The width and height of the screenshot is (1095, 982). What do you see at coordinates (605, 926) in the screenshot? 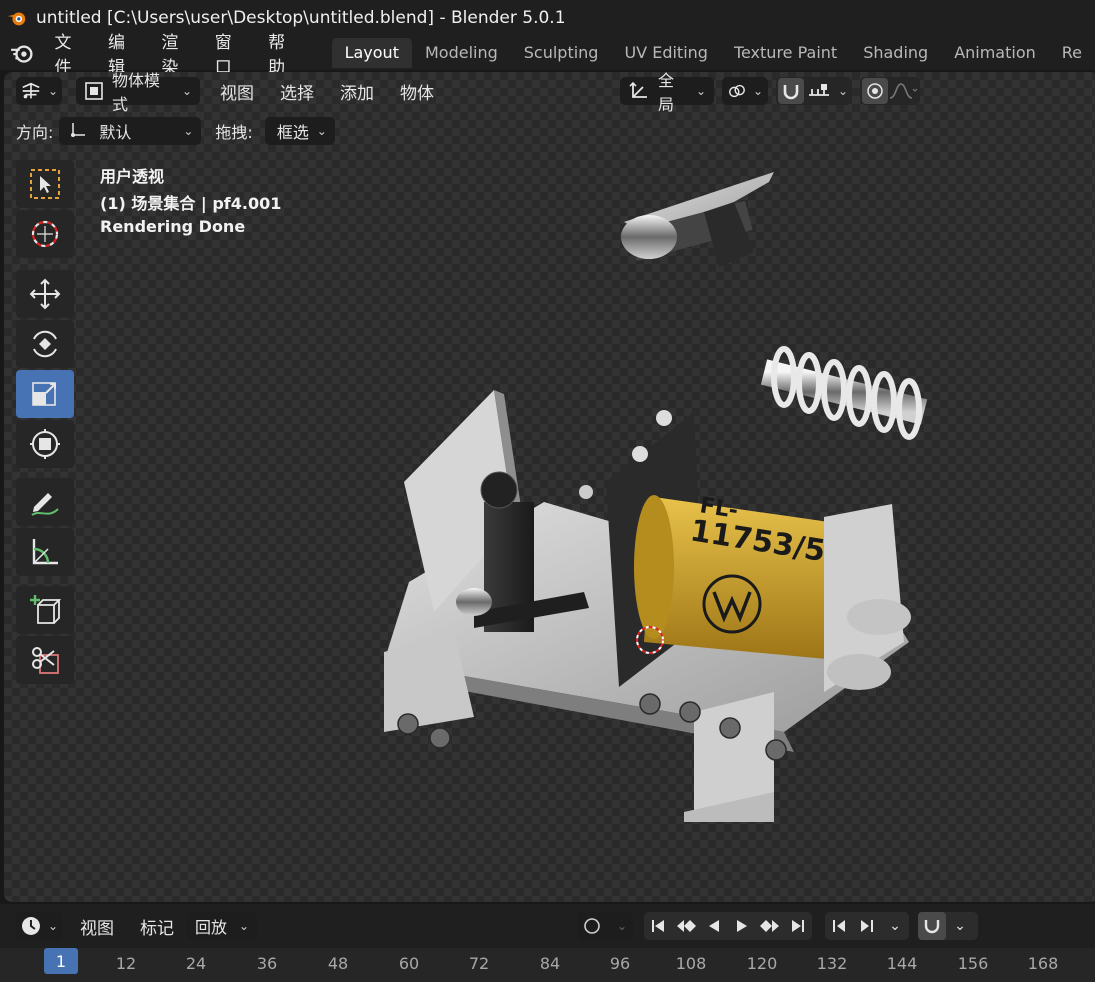
I see `auto-keying-group: ⌄` at bounding box center [605, 926].